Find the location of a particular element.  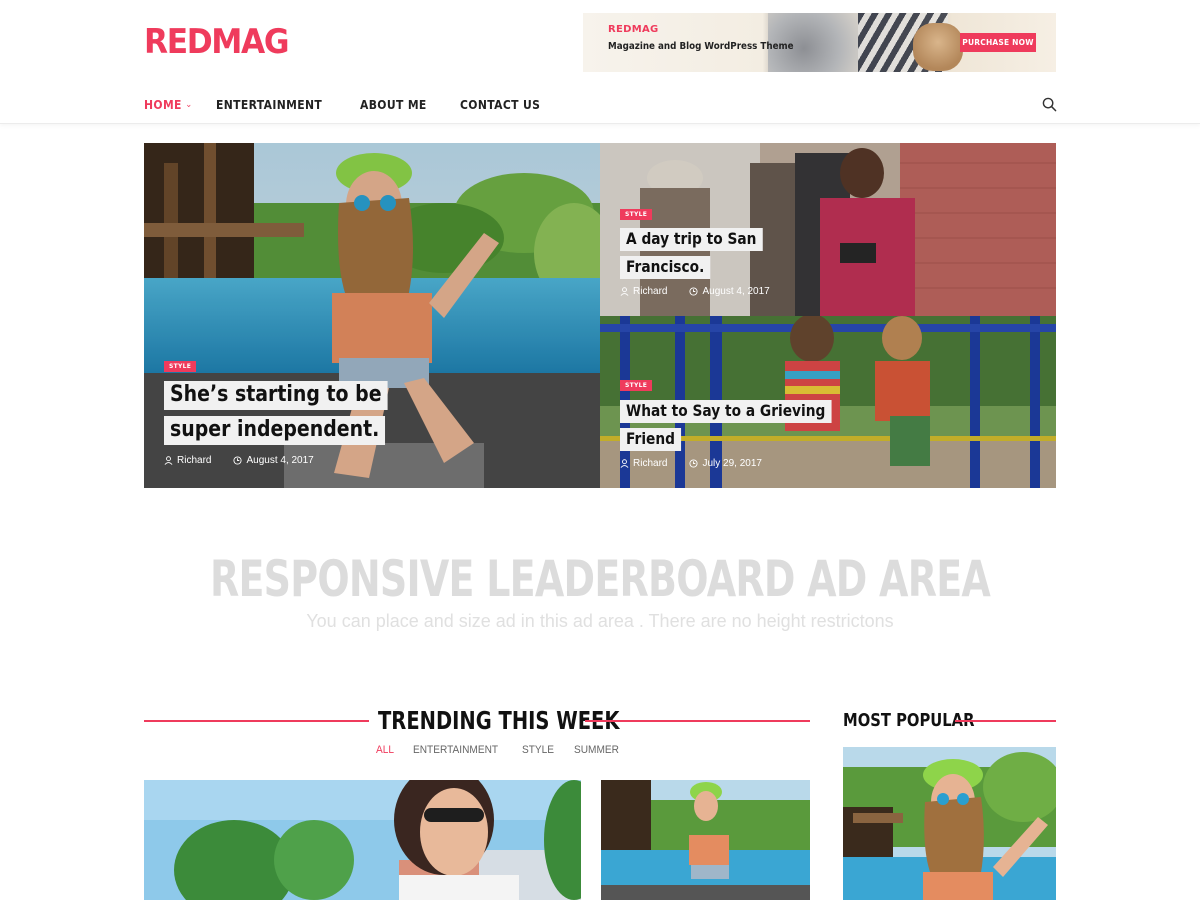

post-title: What to Say to a Grieving Friend is located at coordinates (732, 425).